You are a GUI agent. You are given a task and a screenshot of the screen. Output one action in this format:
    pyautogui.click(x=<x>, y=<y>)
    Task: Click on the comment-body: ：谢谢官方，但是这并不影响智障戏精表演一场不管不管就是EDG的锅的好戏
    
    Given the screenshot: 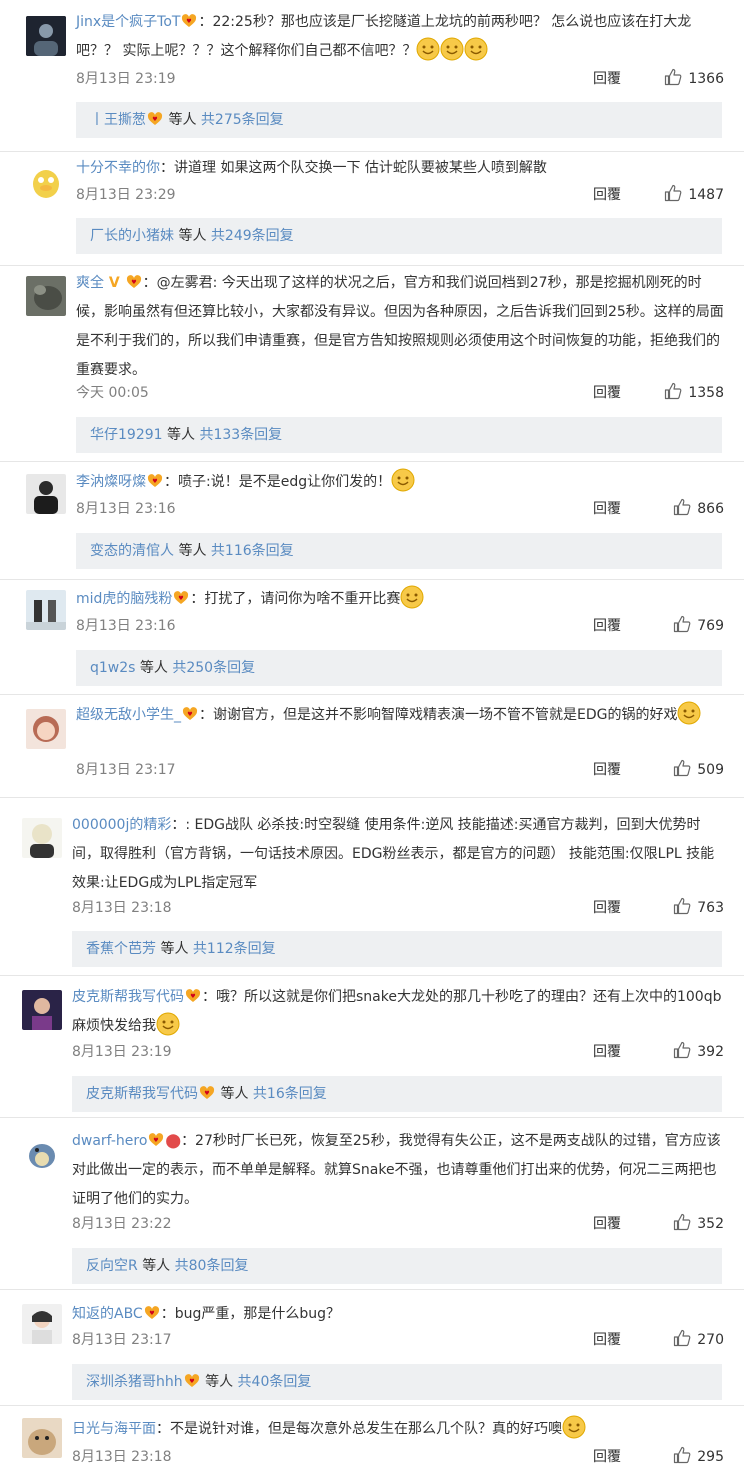 What is the action you would take?
    pyautogui.click(x=438, y=715)
    